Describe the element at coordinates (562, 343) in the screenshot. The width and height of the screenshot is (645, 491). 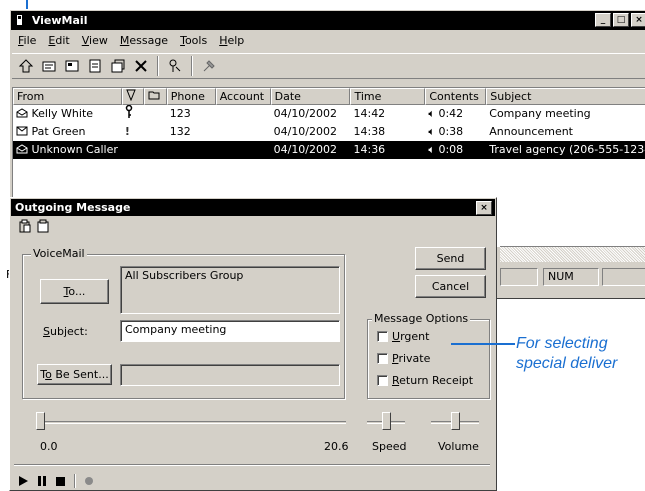
I see `annotation-line-1: For selecting` at that location.